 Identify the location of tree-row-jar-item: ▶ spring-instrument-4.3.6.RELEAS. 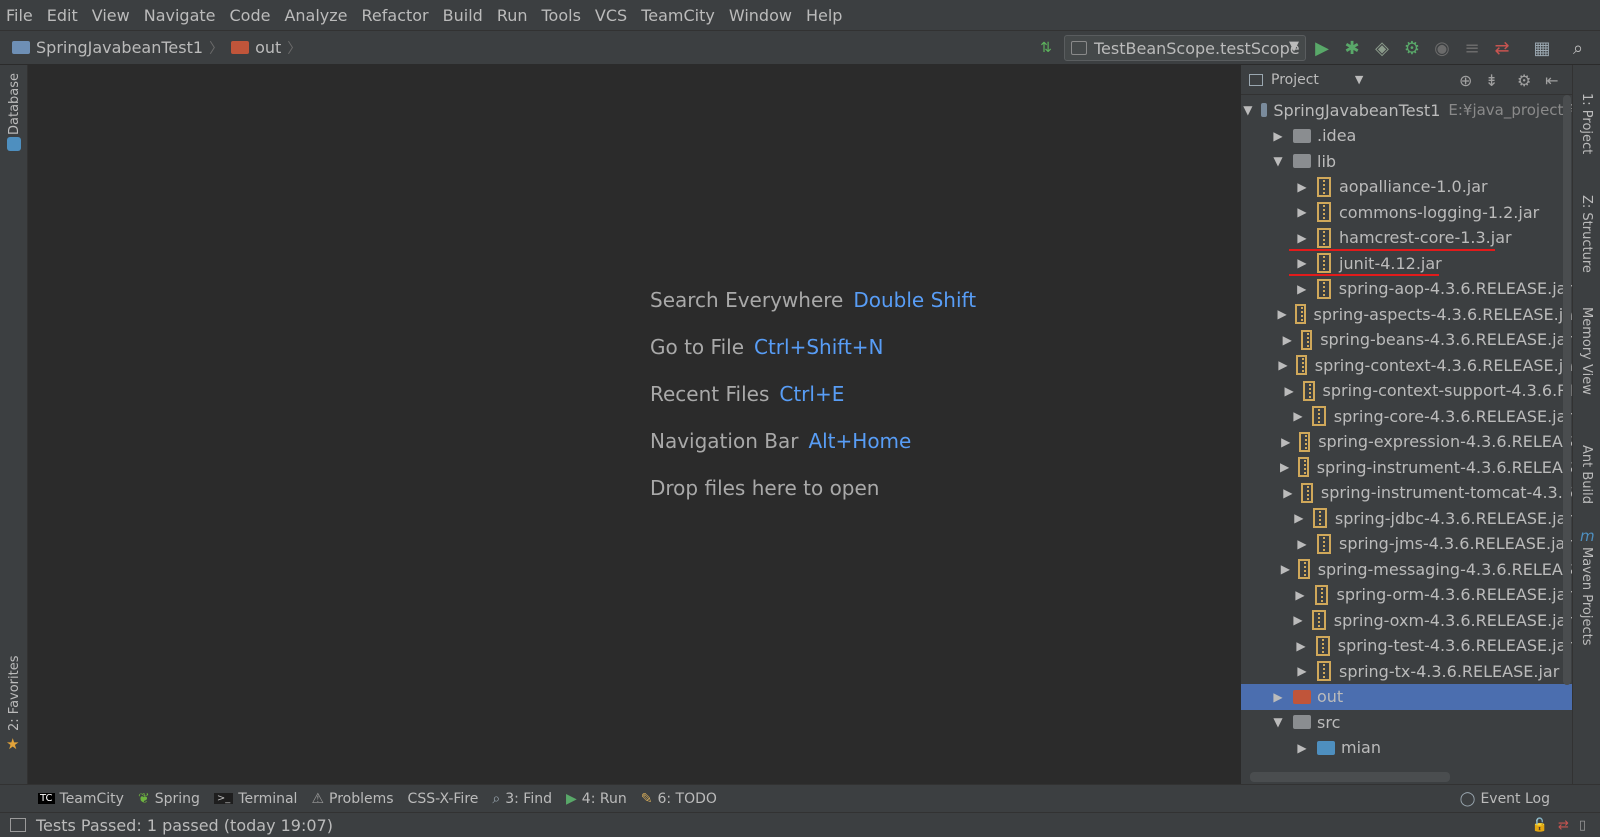
(1406, 467).